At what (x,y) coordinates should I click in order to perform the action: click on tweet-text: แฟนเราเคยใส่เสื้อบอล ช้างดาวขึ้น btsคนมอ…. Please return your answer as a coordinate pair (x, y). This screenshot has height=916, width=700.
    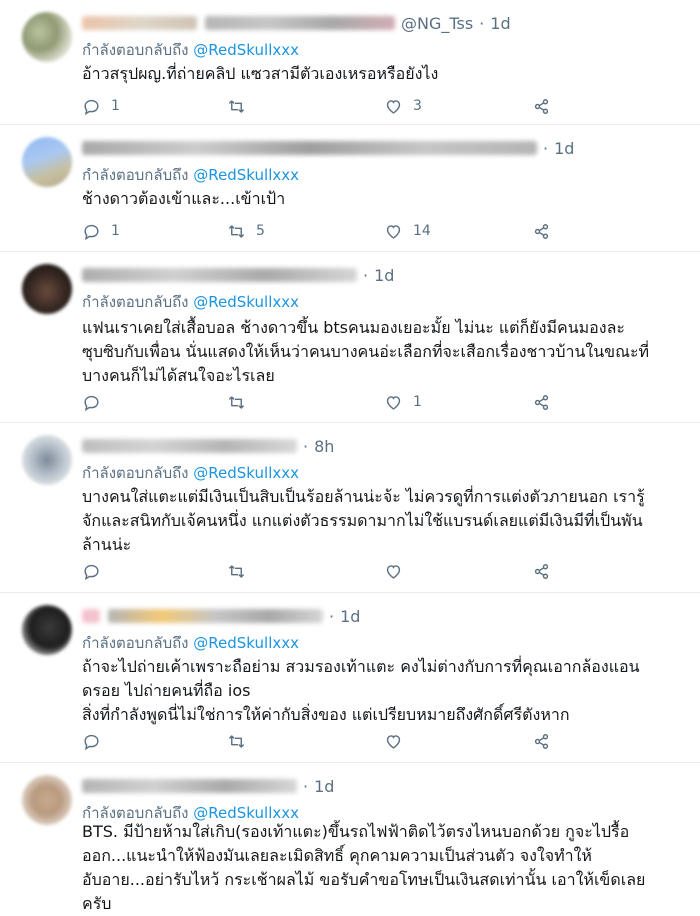
    Looking at the image, I should click on (377, 352).